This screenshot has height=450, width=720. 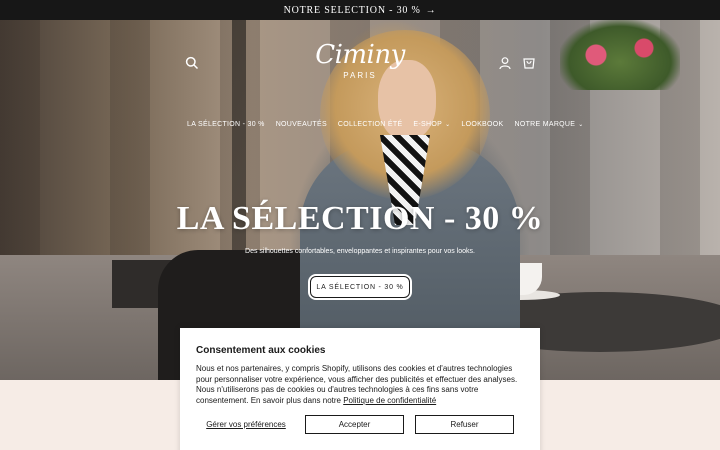 What do you see at coordinates (529, 63) in the screenshot?
I see `cart-icon` at bounding box center [529, 63].